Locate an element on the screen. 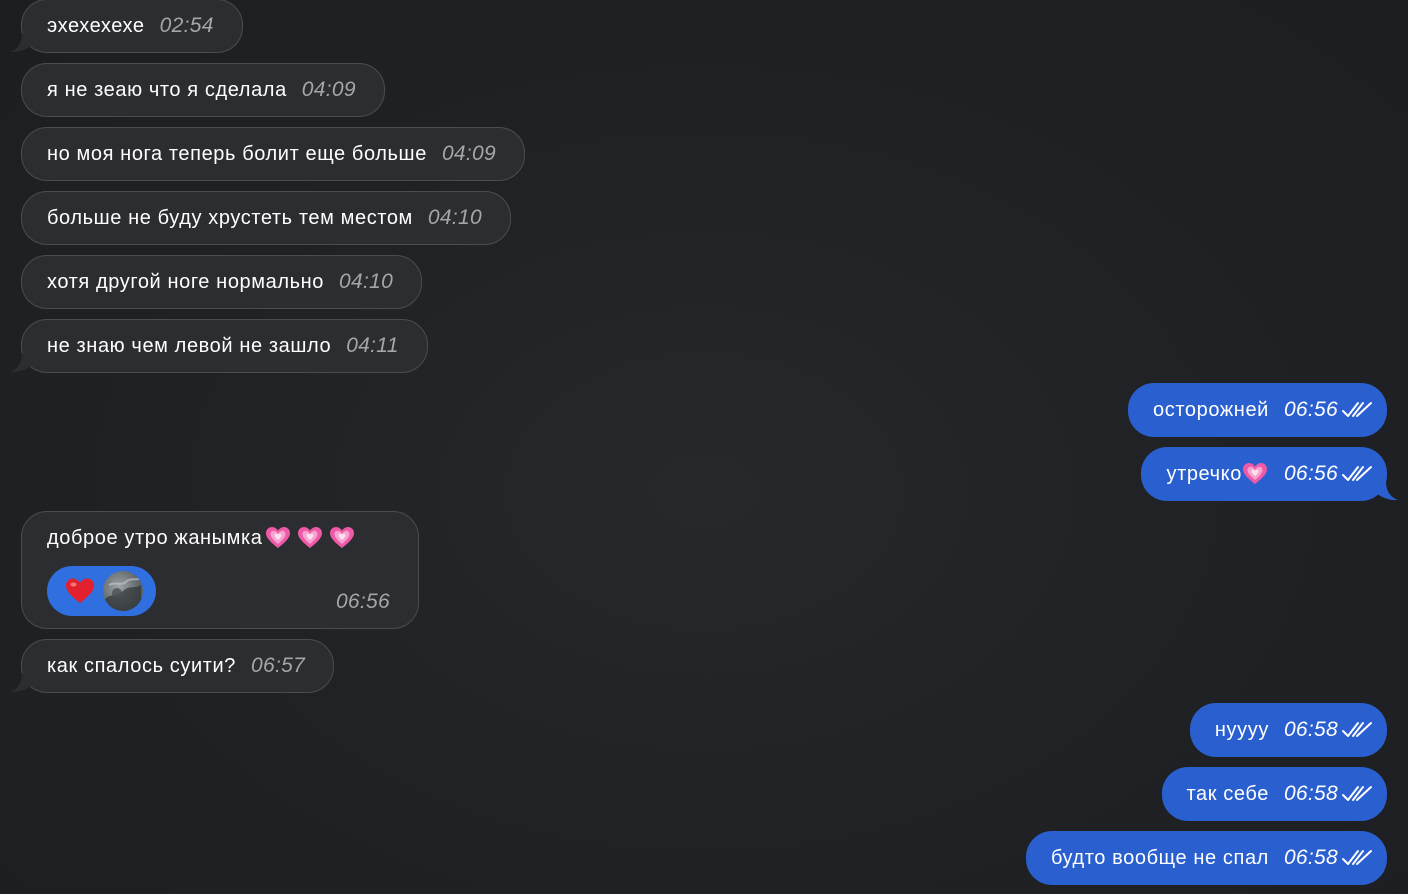 The width and height of the screenshot is (1408, 894). message-text: как спалось суити? is located at coordinates (141, 665).